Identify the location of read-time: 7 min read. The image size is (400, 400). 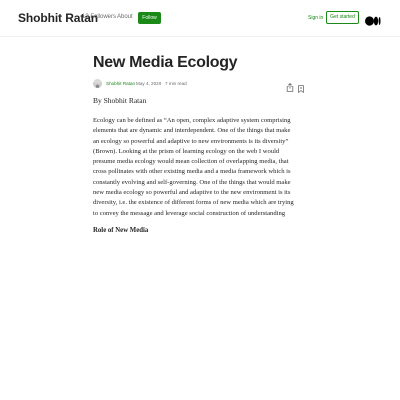
(176, 83).